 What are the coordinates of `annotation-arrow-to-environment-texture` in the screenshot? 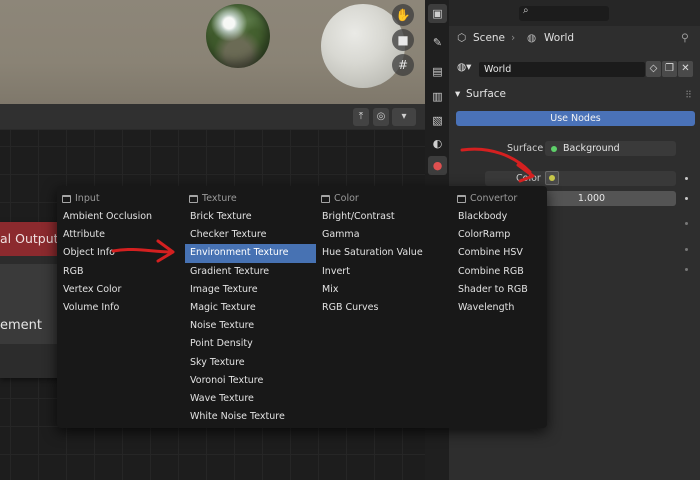 It's located at (141, 250).